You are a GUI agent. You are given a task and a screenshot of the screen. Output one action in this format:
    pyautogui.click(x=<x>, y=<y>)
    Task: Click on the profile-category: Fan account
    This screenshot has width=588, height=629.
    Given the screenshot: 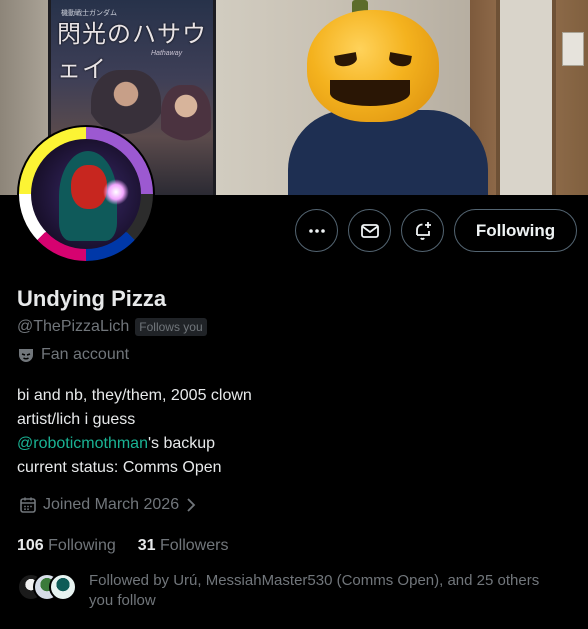 What is the action you would take?
    pyautogui.click(x=73, y=355)
    